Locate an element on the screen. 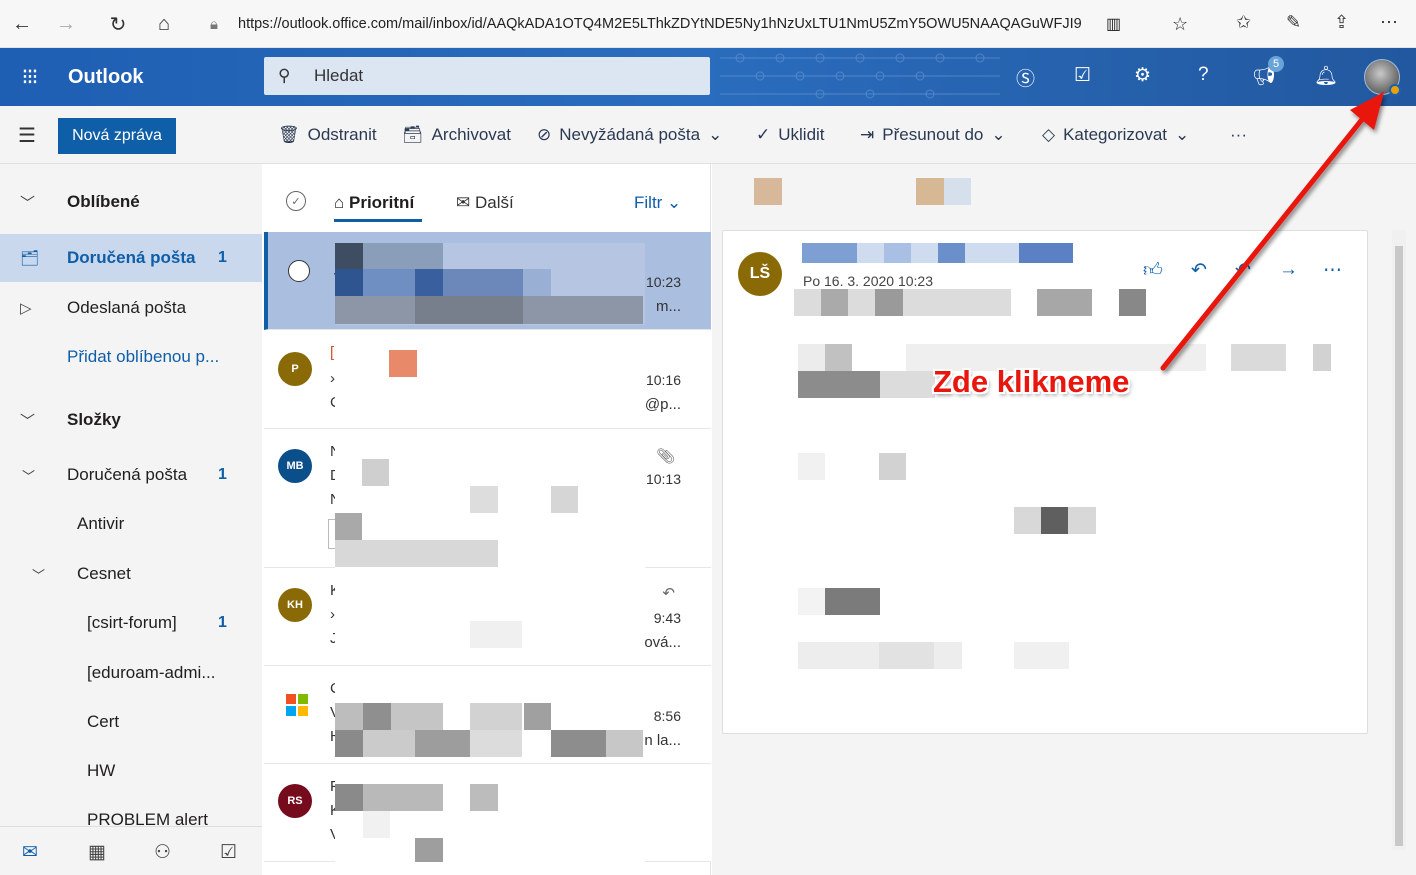 This screenshot has height=875, width=1416. scrollbar-thumb is located at coordinates (1399, 546).